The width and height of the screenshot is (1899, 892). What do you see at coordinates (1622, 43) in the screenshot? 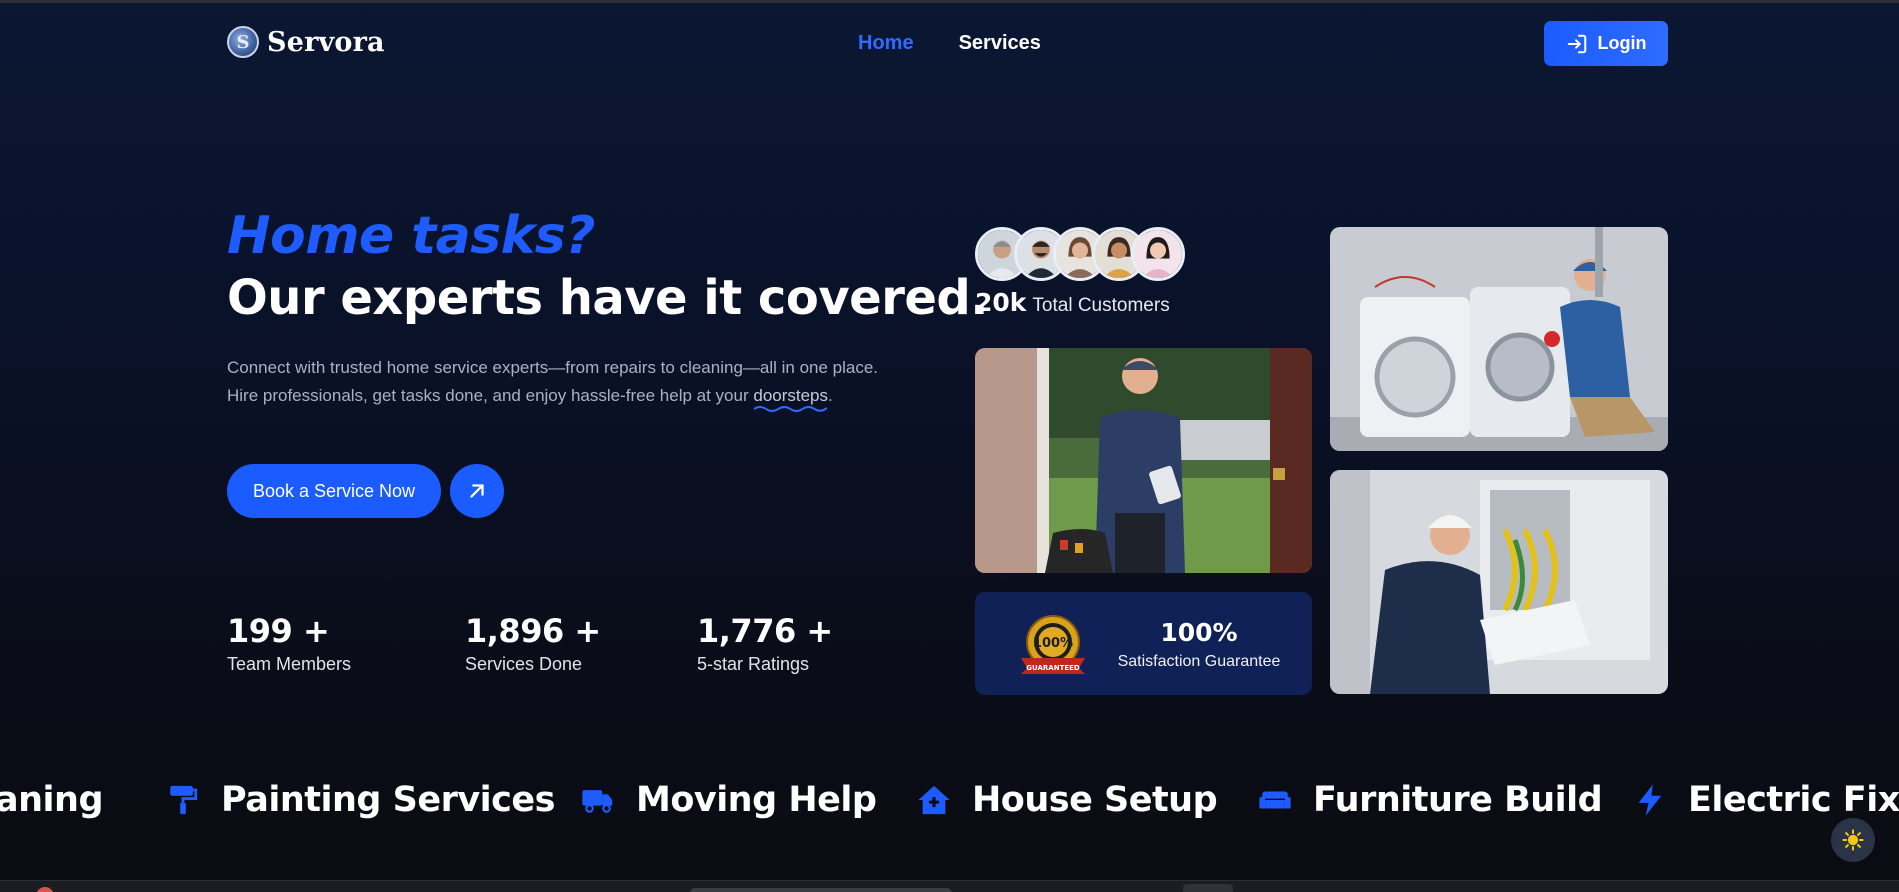
I see `login-label: Login` at bounding box center [1622, 43].